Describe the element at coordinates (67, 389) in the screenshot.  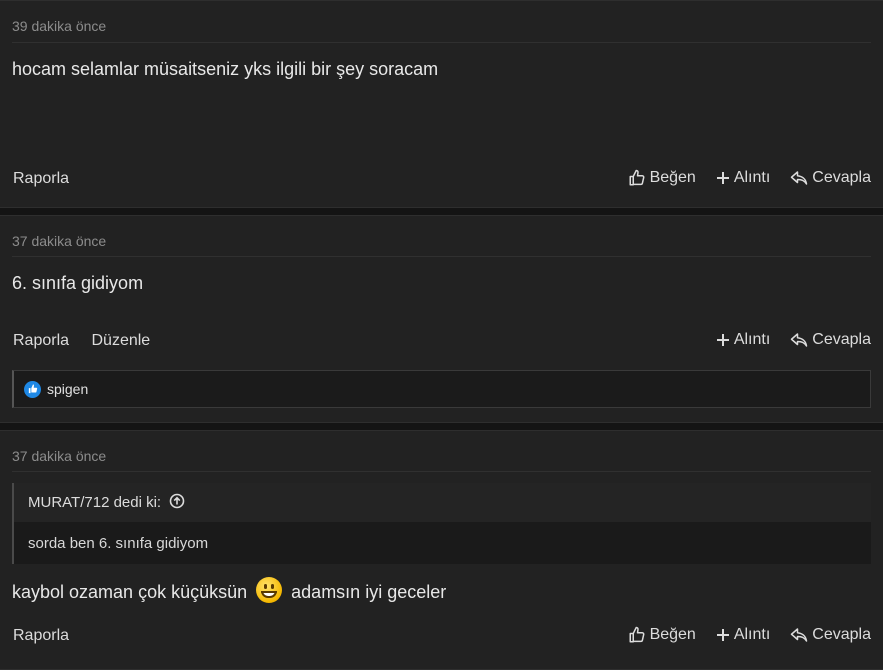
I see `reaction-user: spigen` at that location.